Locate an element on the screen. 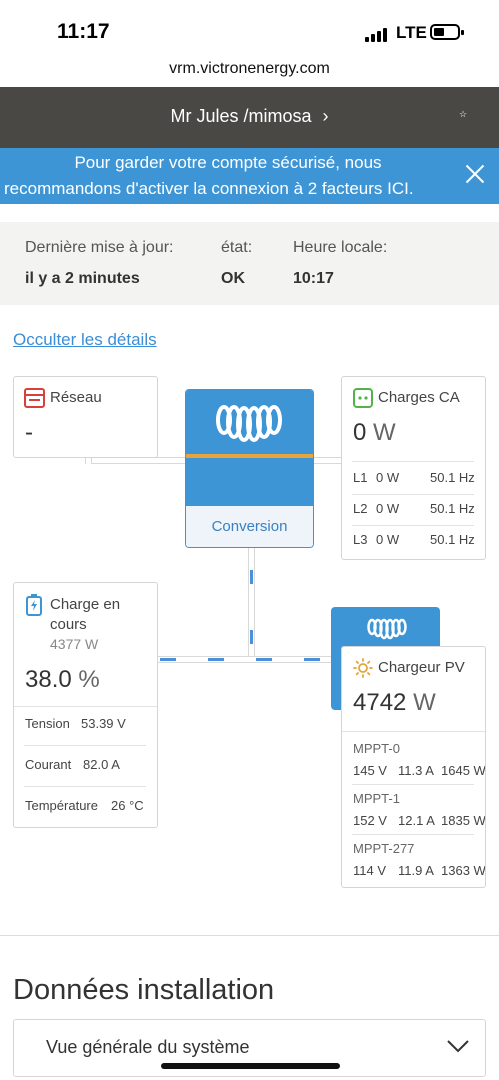 The width and height of the screenshot is (499, 1080). pv-charger-value: 4742 is located at coordinates (380, 702).